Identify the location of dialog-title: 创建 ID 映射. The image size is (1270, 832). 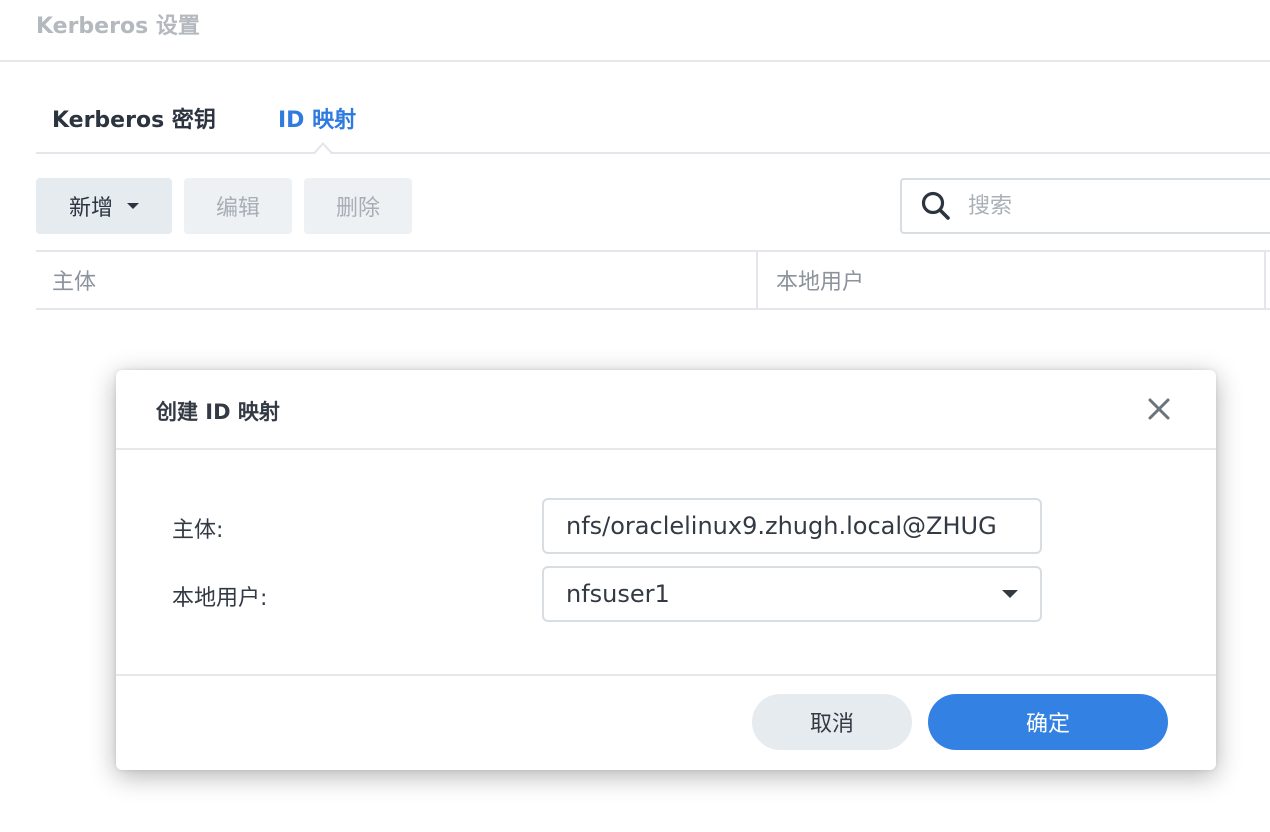
(218, 412).